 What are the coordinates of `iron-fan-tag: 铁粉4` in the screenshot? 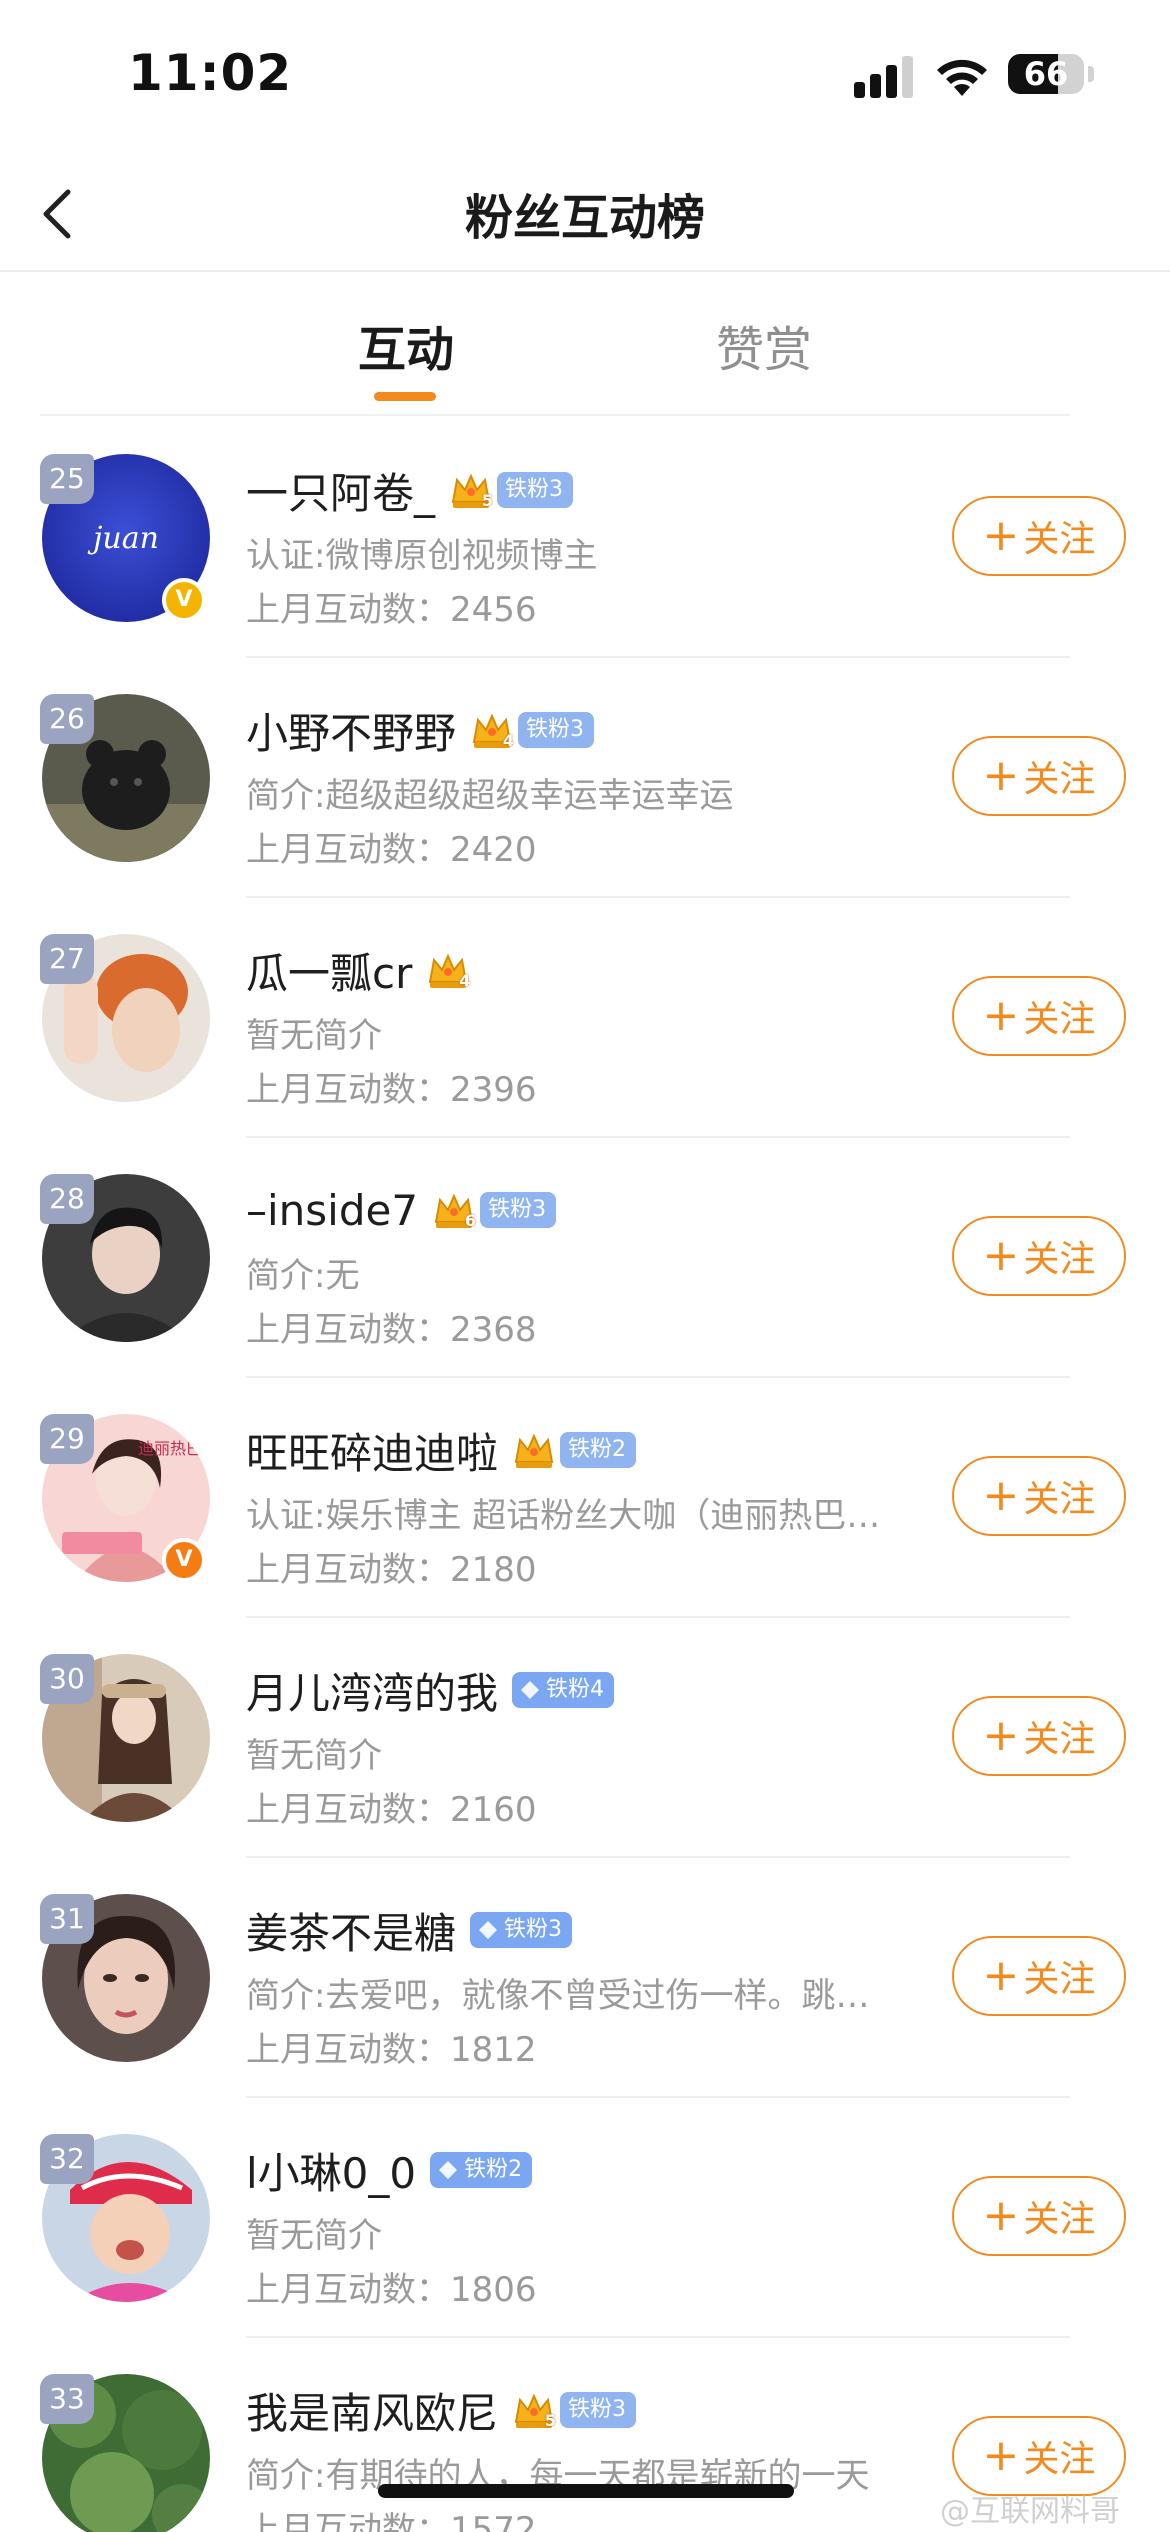 It's located at (563, 1690).